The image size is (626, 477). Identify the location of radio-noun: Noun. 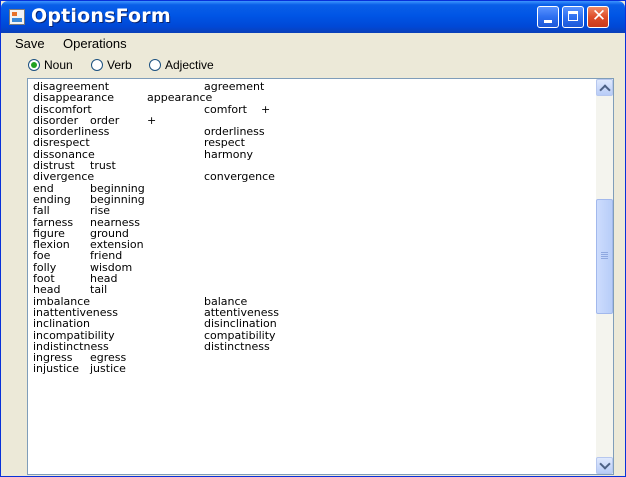
(50, 65).